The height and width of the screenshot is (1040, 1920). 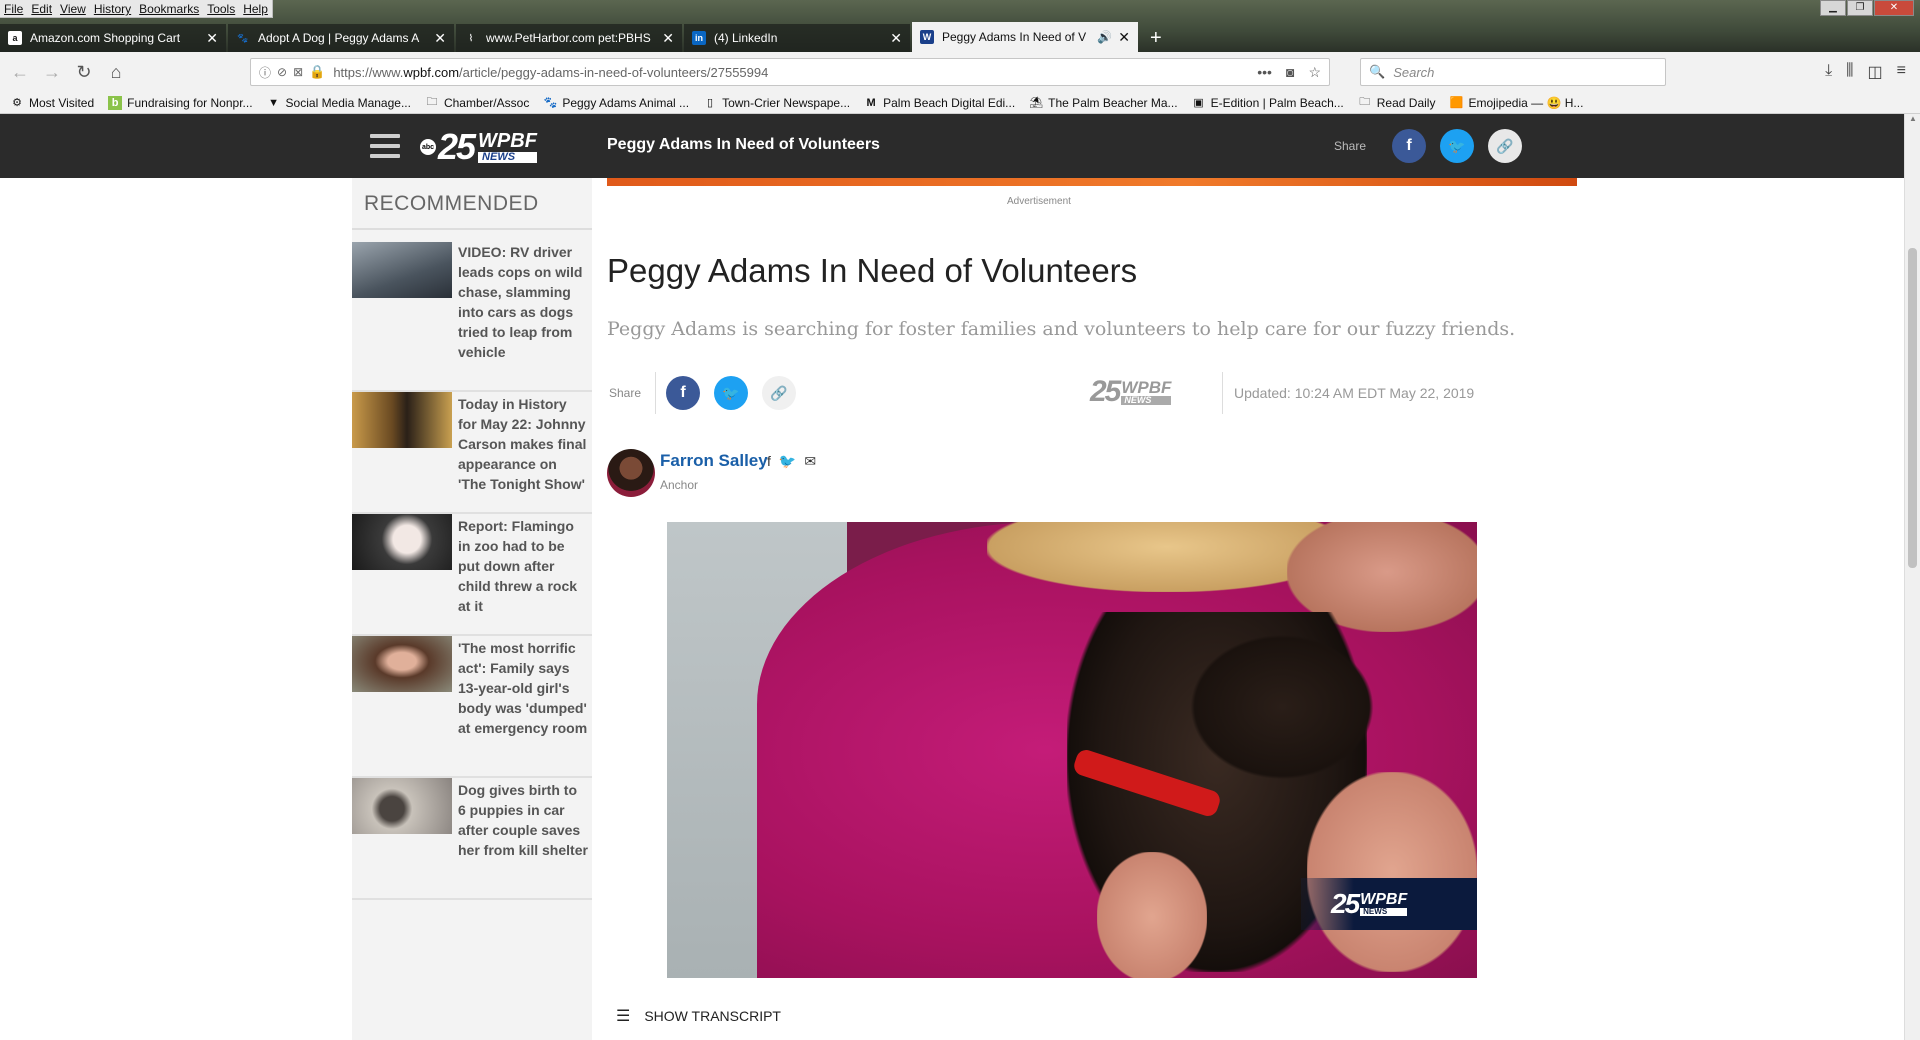 I want to click on new-tab-button: +, so click(x=1156, y=38).